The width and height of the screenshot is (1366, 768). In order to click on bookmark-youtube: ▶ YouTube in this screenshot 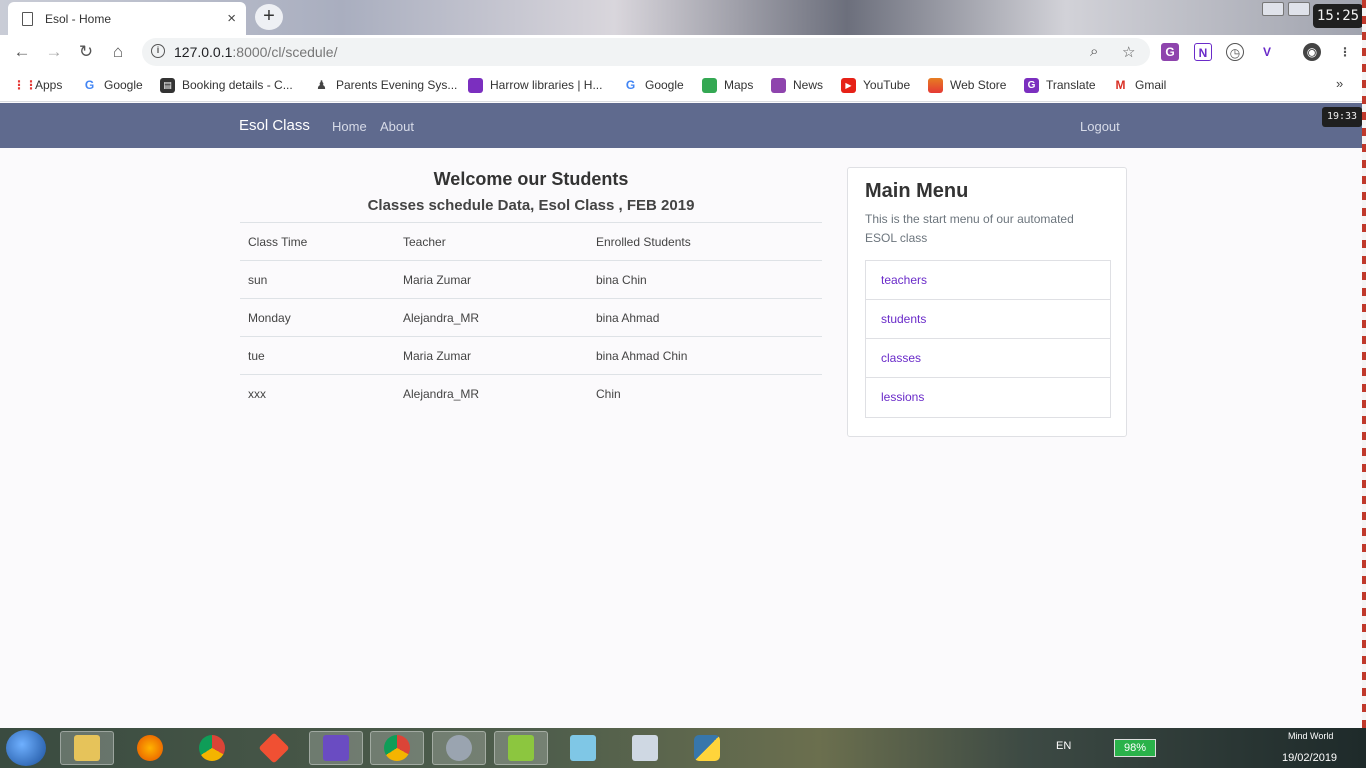, I will do `click(875, 85)`.